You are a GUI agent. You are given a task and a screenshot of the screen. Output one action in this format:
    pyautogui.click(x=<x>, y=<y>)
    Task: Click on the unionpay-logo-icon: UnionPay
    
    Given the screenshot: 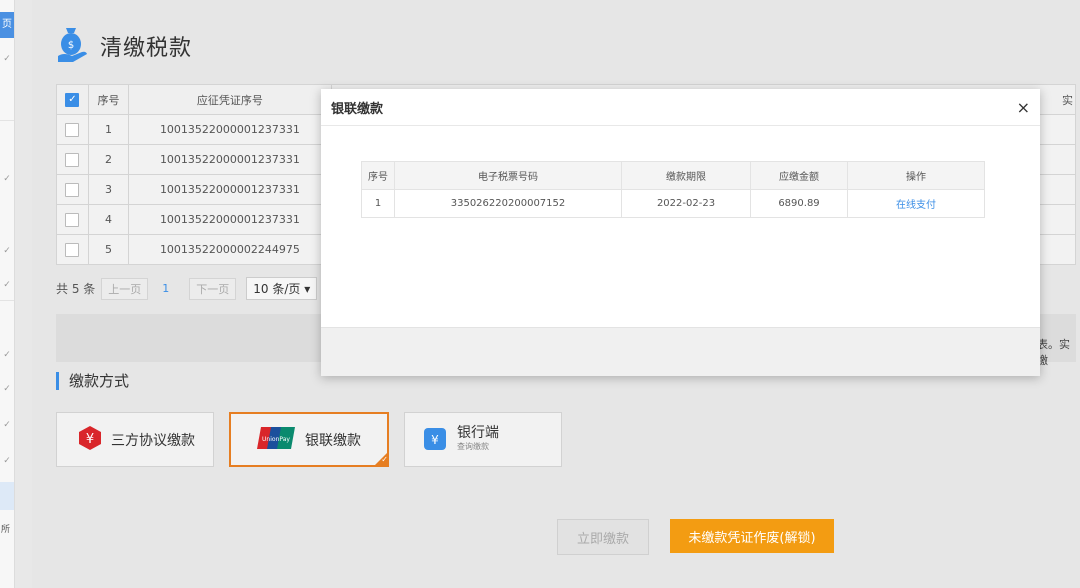 What is the action you would take?
    pyautogui.click(x=276, y=439)
    